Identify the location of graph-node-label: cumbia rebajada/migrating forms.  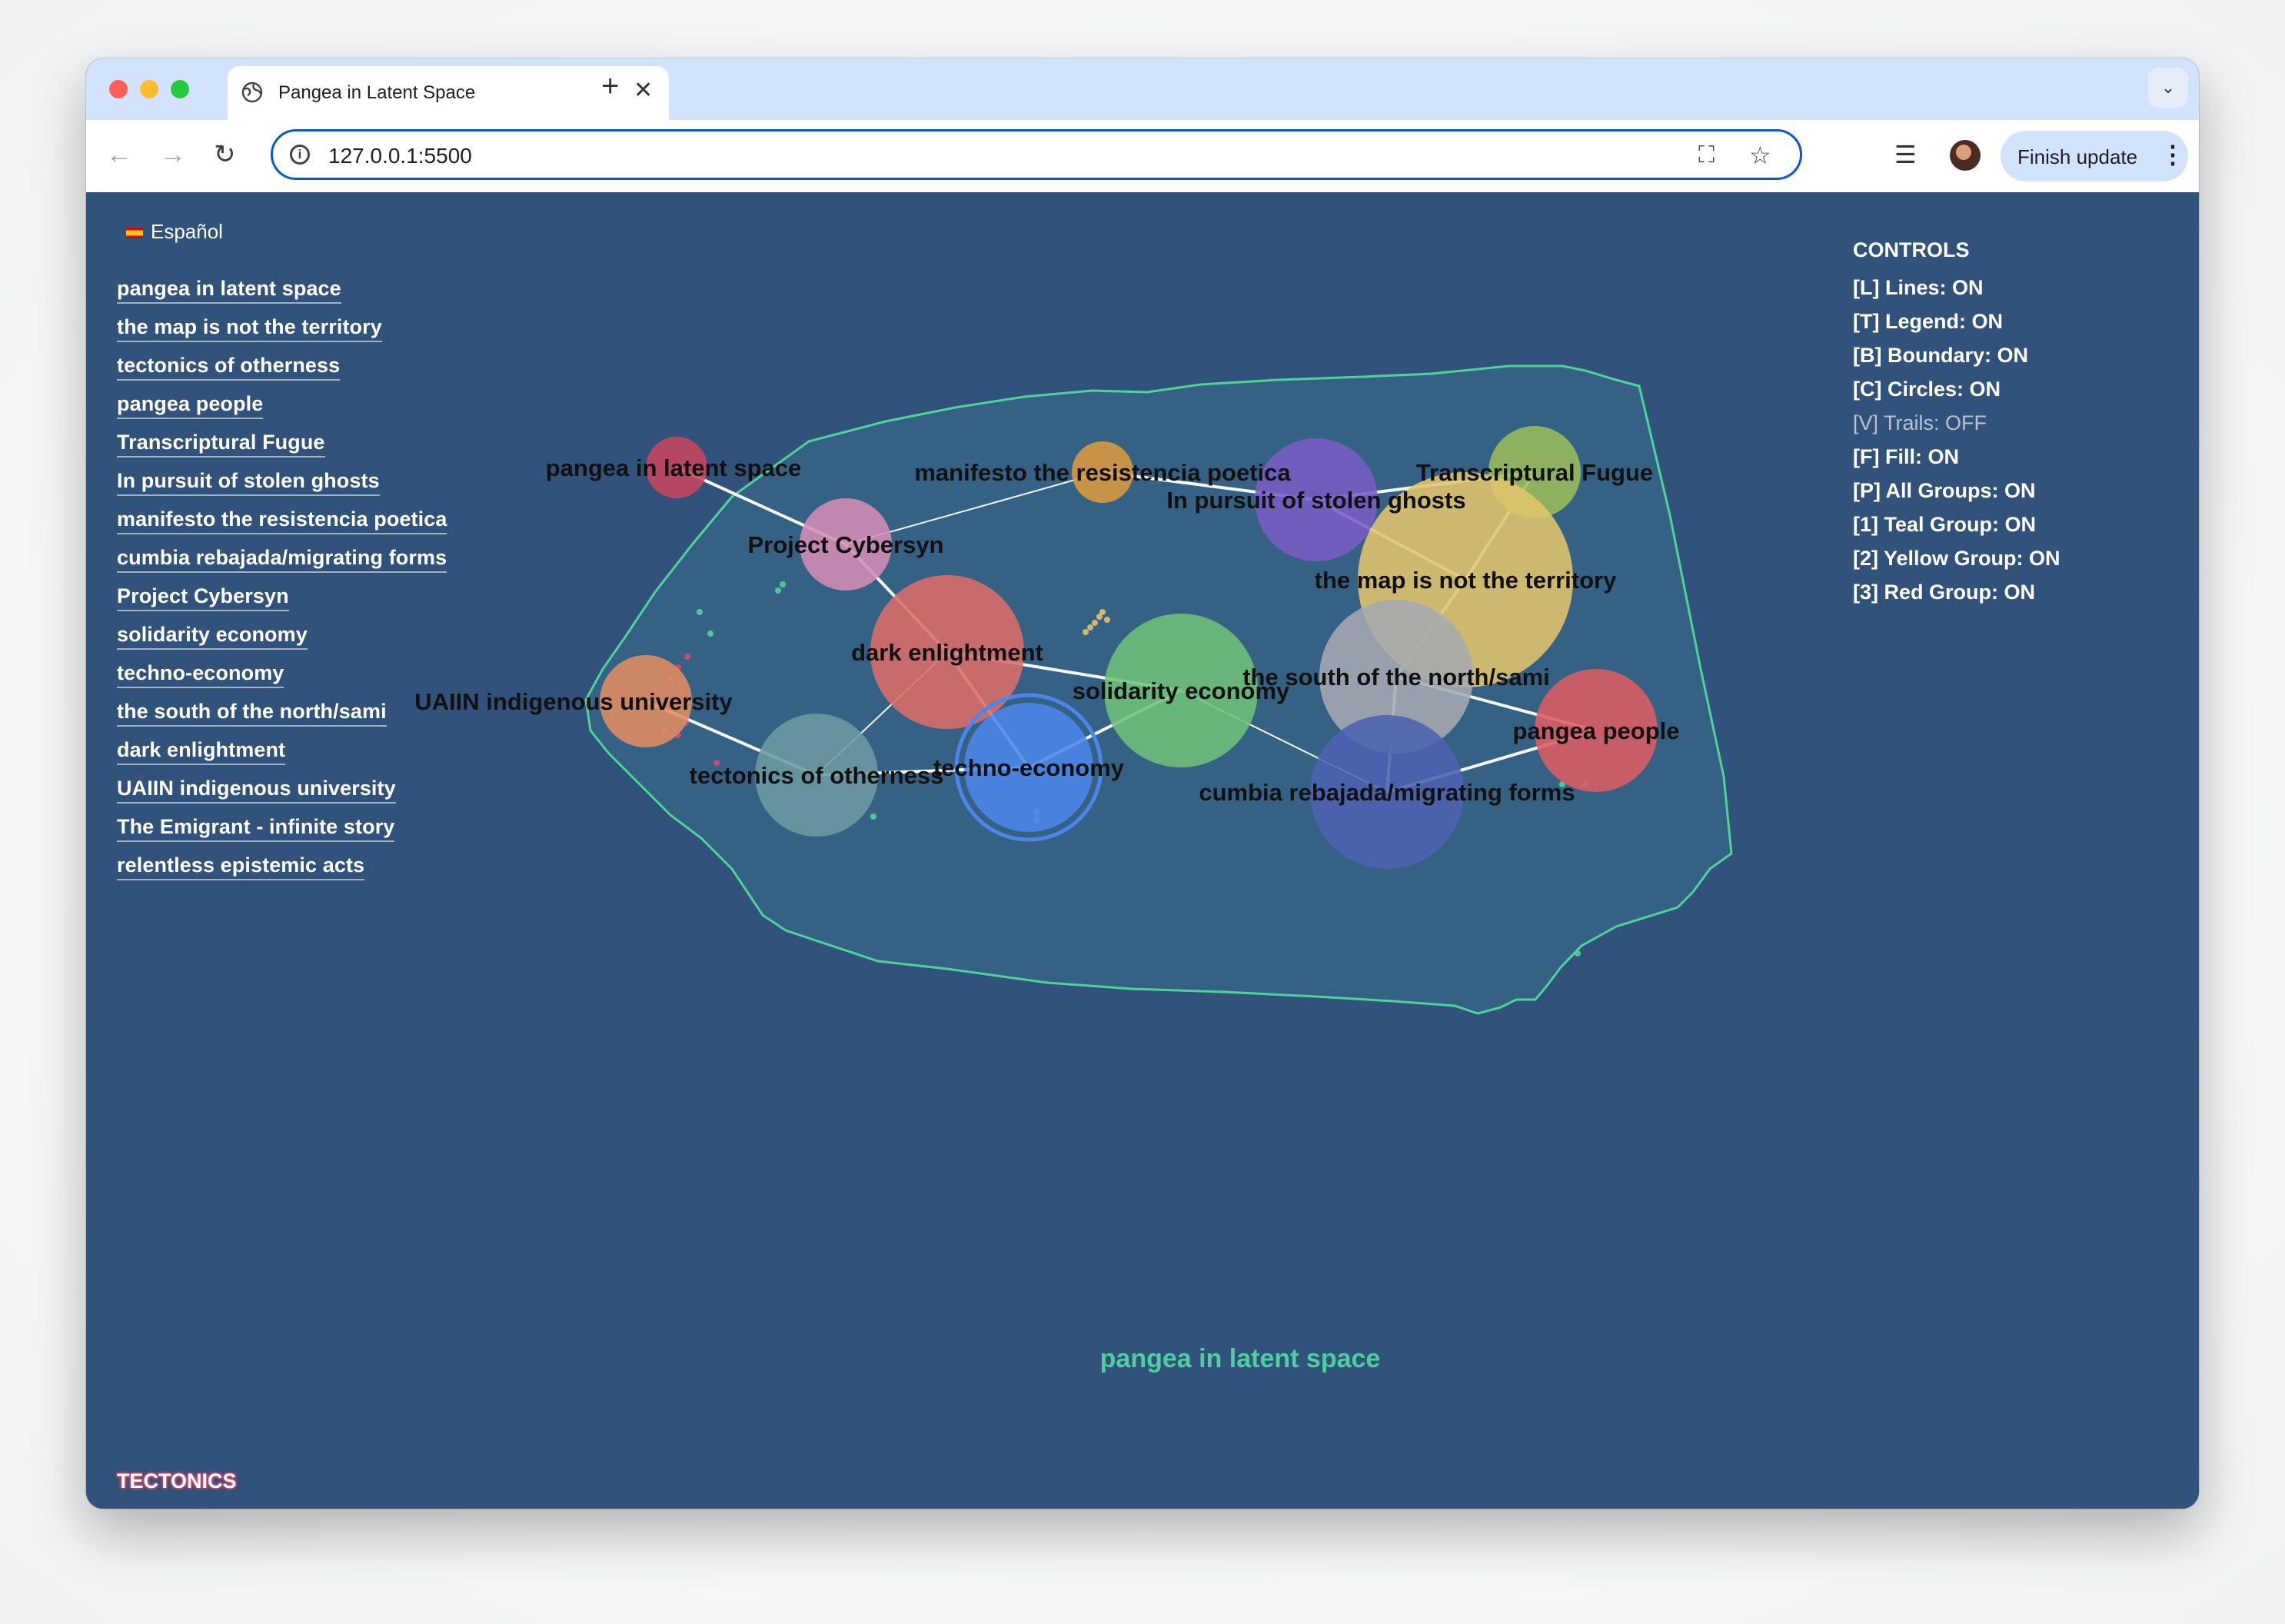
(1387, 792).